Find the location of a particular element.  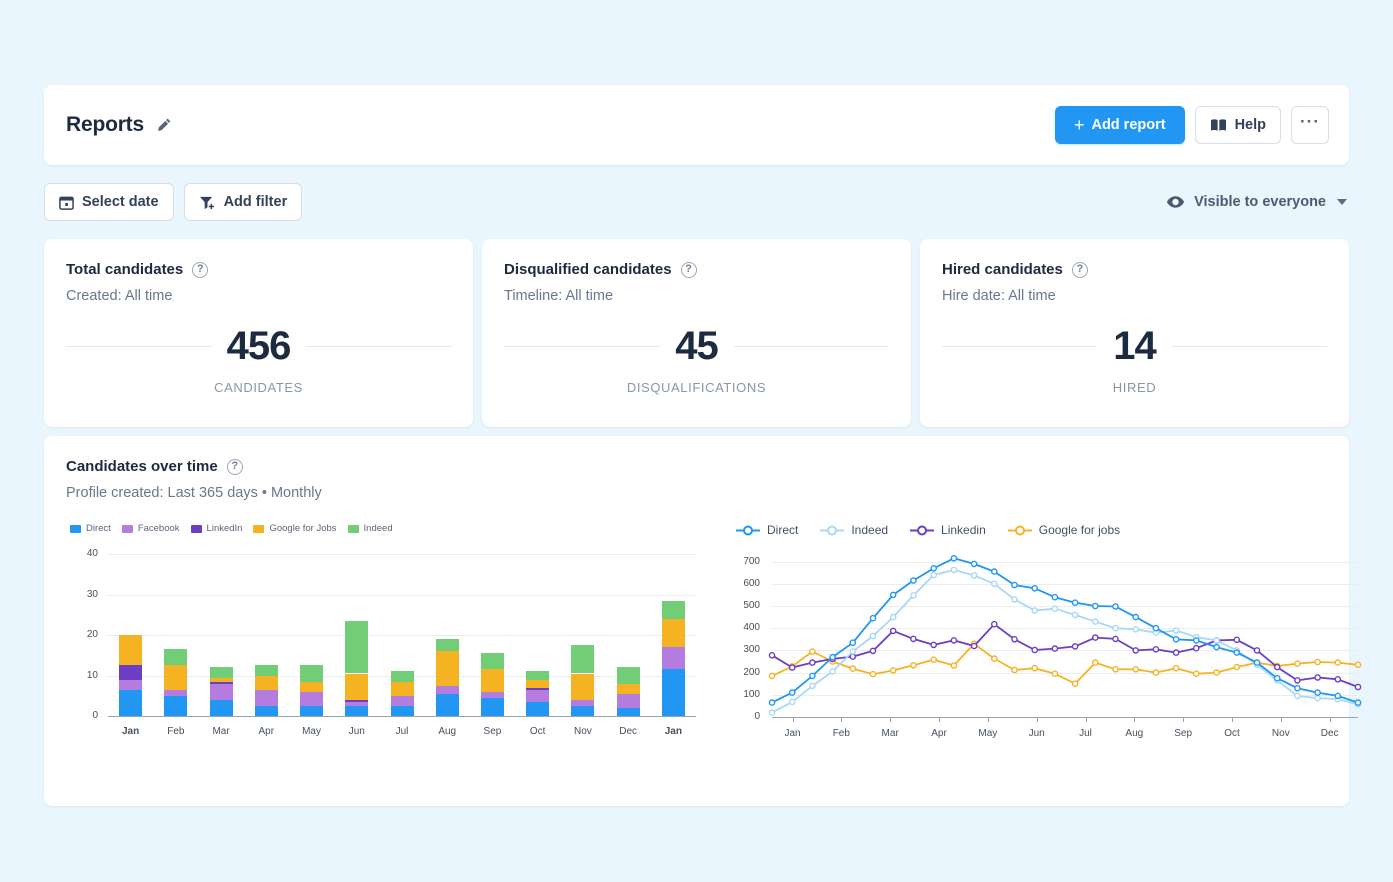

more-options-button: ··· is located at coordinates (1310, 125).